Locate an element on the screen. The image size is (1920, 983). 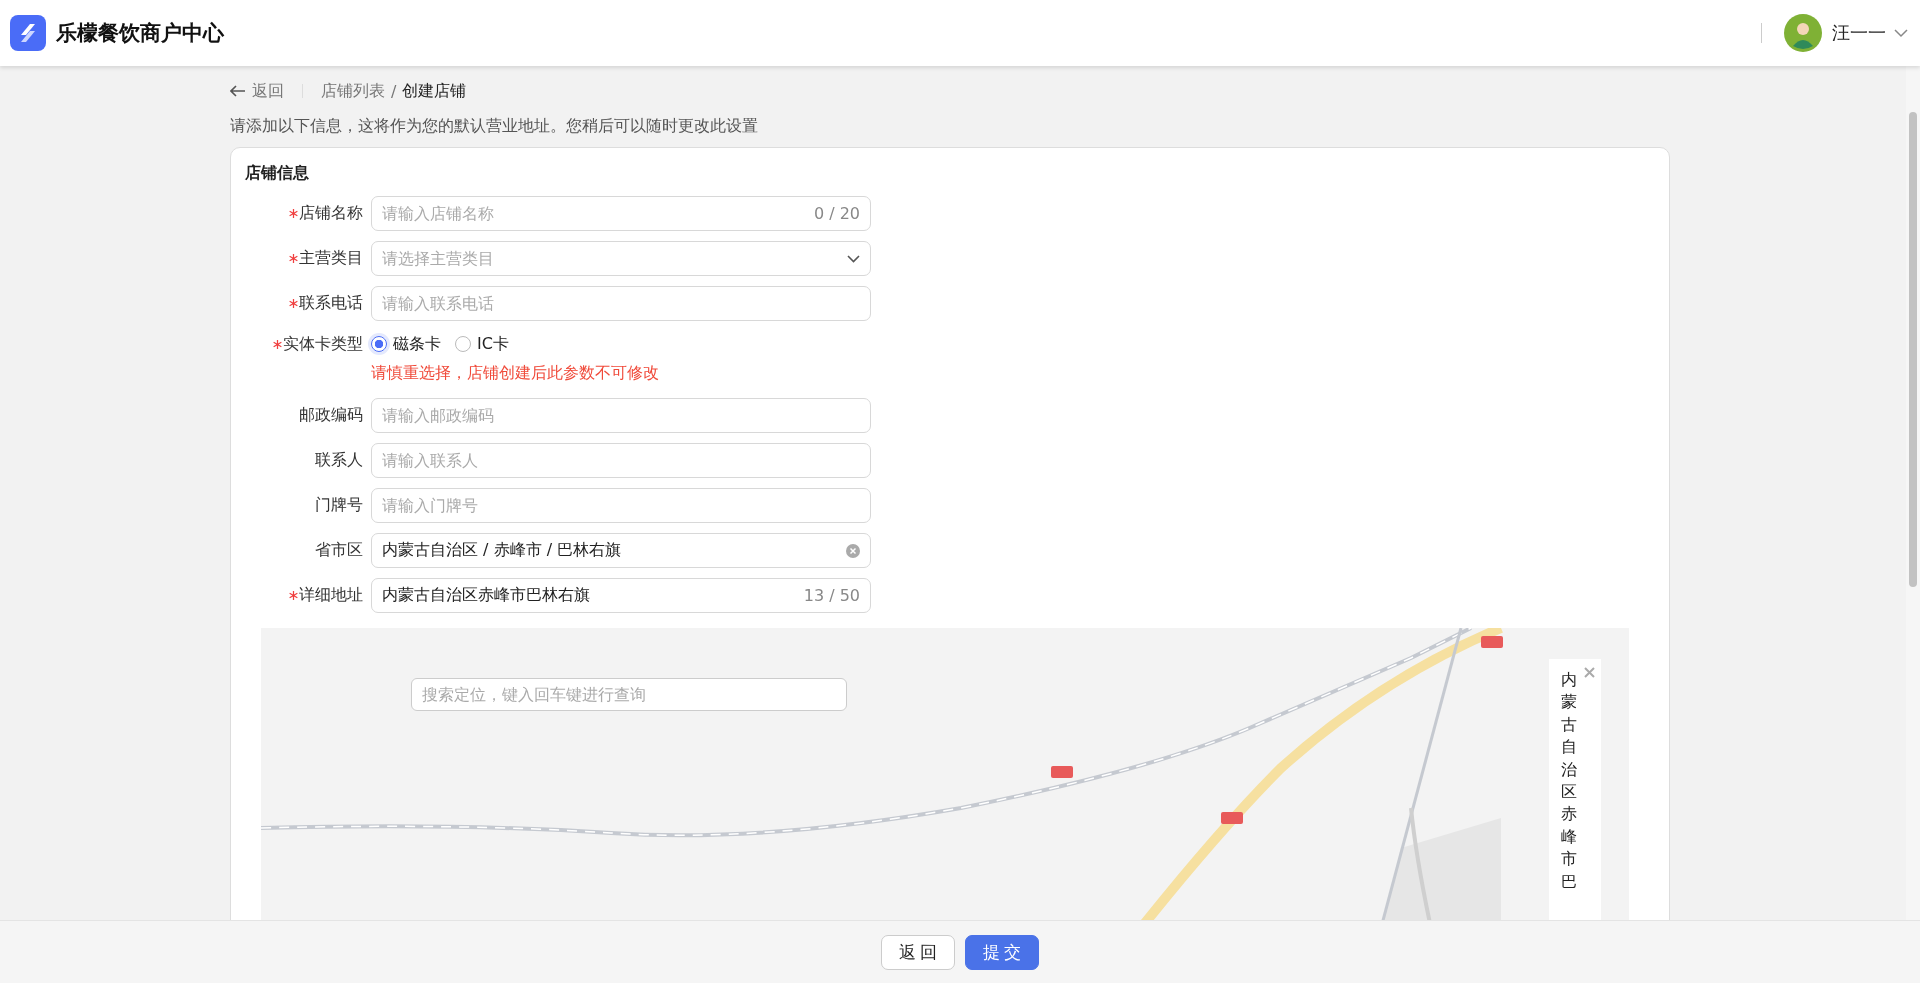
text-input: 请输入联系人 is located at coordinates (621, 460).